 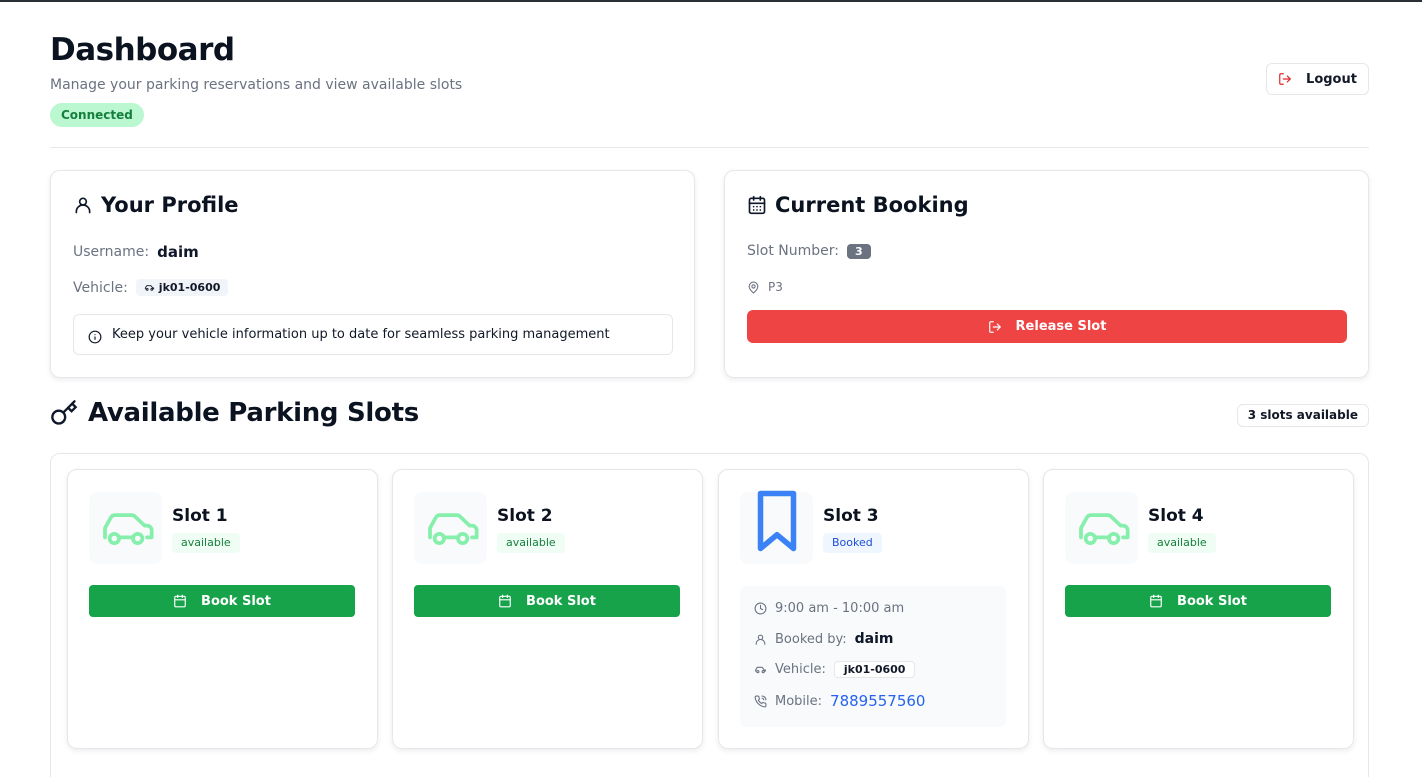 What do you see at coordinates (776, 521) in the screenshot?
I see `bookmark-icon` at bounding box center [776, 521].